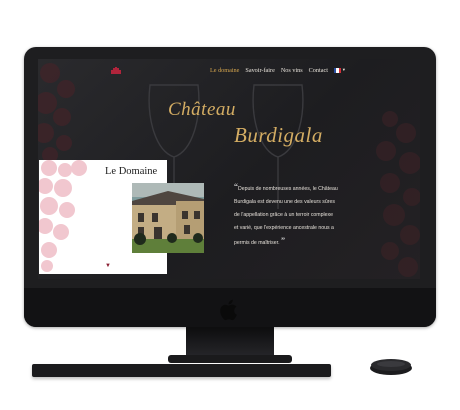 The image size is (460, 410). I want to click on close-quote-mark: ”, so click(283, 241).